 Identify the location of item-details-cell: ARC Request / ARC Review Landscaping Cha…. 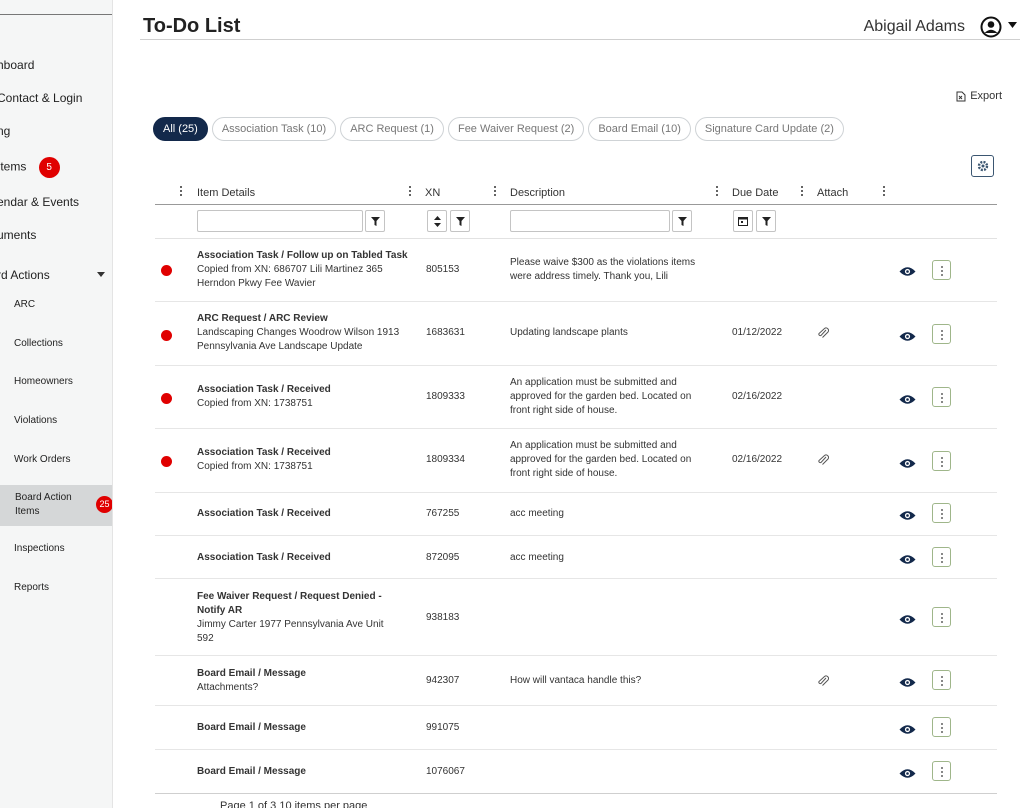
(298, 332).